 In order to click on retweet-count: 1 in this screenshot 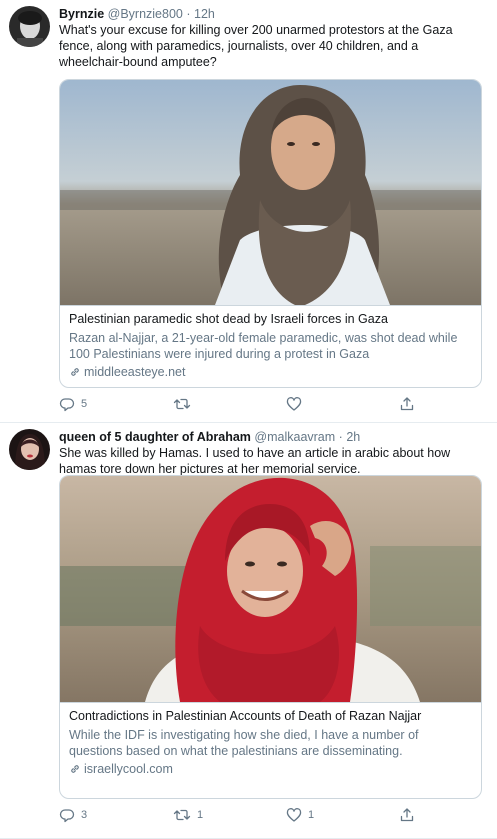, I will do `click(200, 815)`.